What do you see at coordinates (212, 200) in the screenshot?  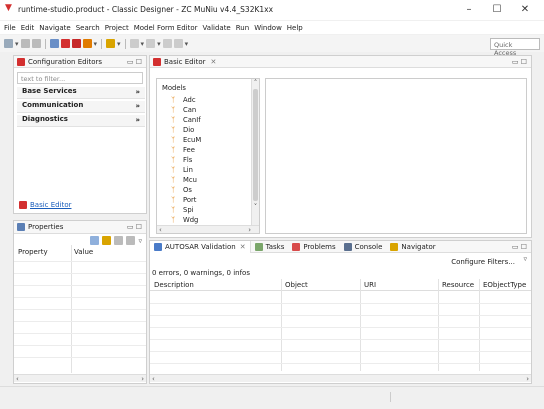 I see `tree-item-port: ᛉ Port` at bounding box center [212, 200].